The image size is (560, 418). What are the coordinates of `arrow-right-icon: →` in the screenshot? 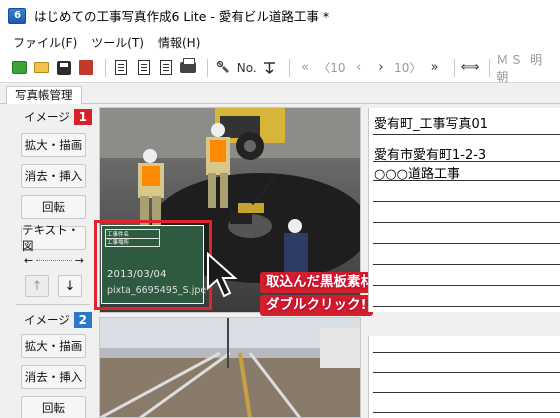 It's located at (79, 260).